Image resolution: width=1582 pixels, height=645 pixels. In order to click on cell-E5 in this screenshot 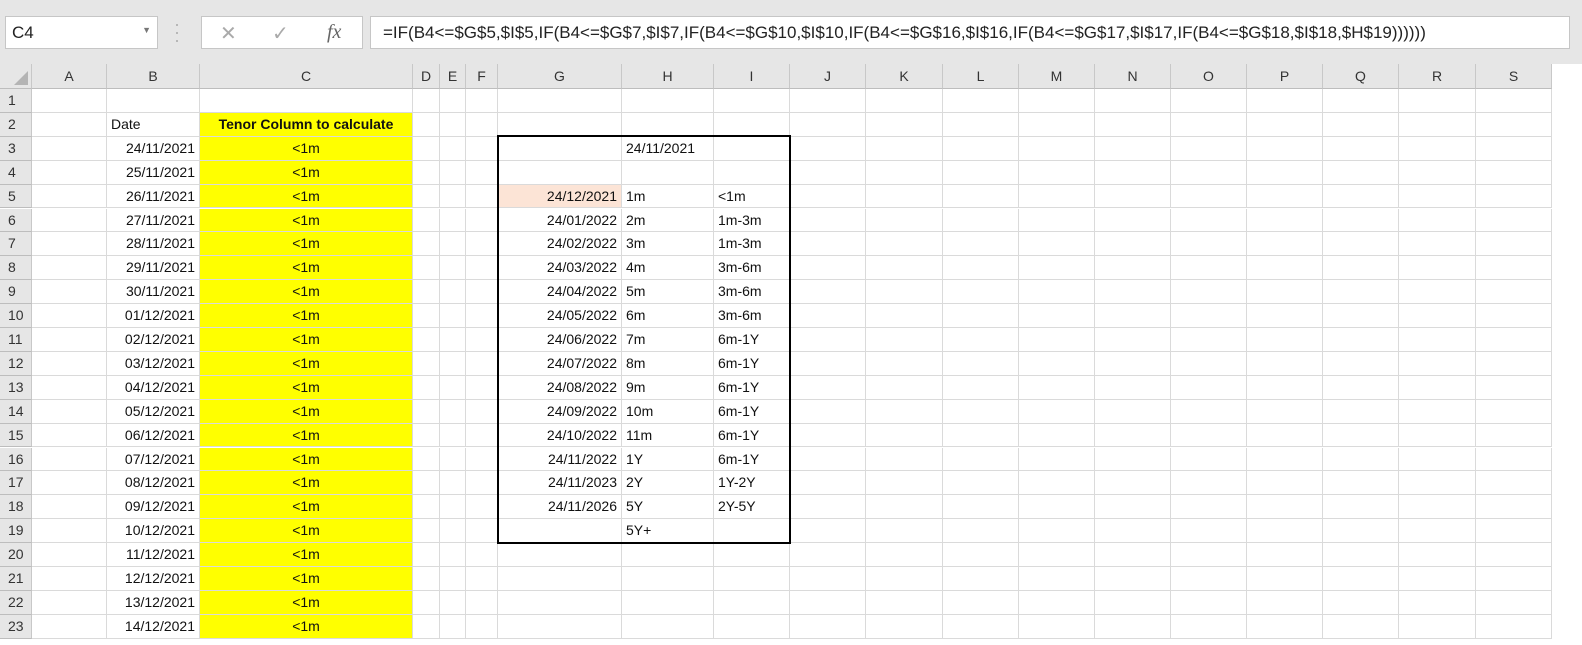, I will do `click(453, 196)`.